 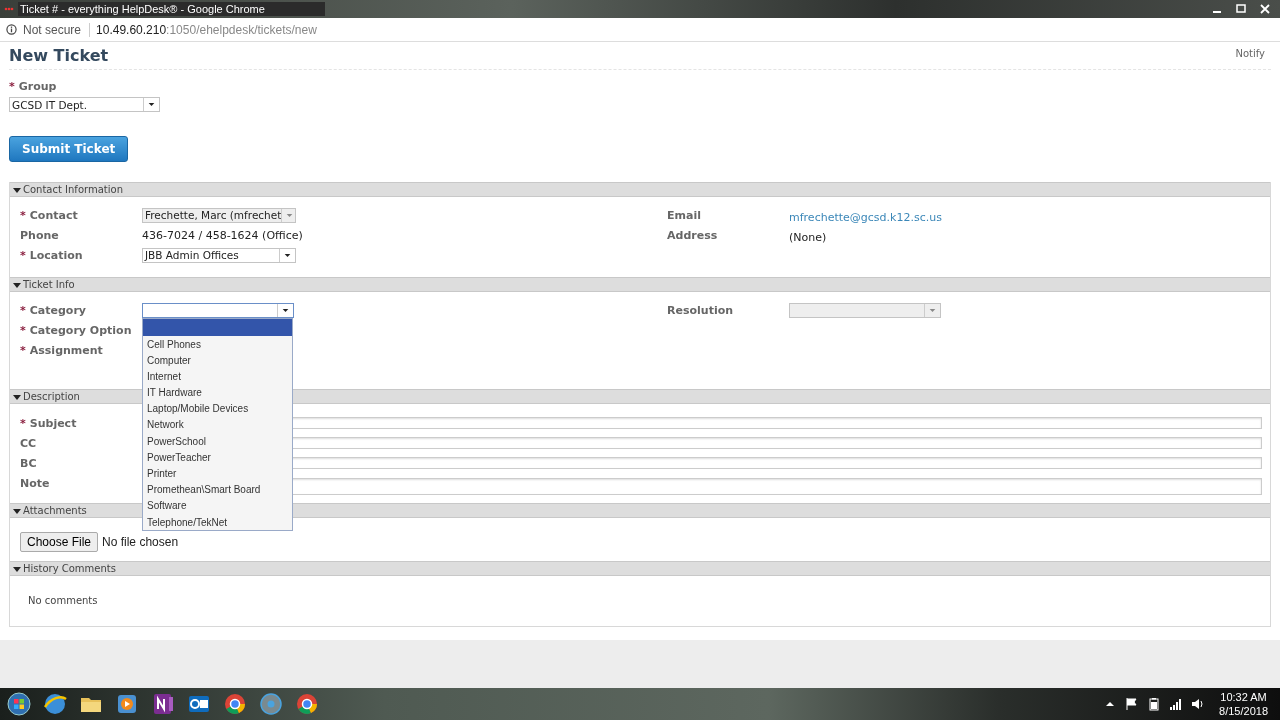 What do you see at coordinates (684, 215) in the screenshot?
I see `field-label: Email` at bounding box center [684, 215].